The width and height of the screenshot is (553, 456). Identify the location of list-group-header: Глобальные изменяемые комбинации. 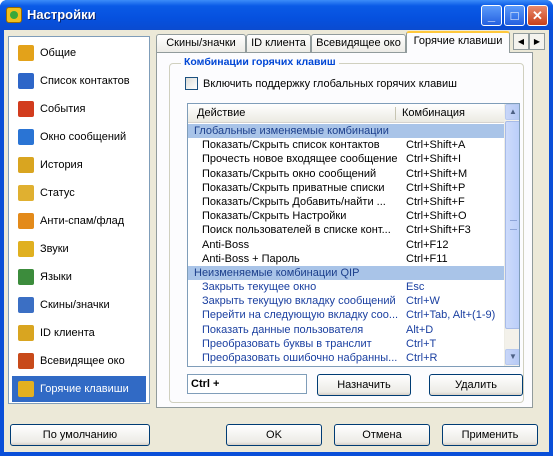
(346, 131).